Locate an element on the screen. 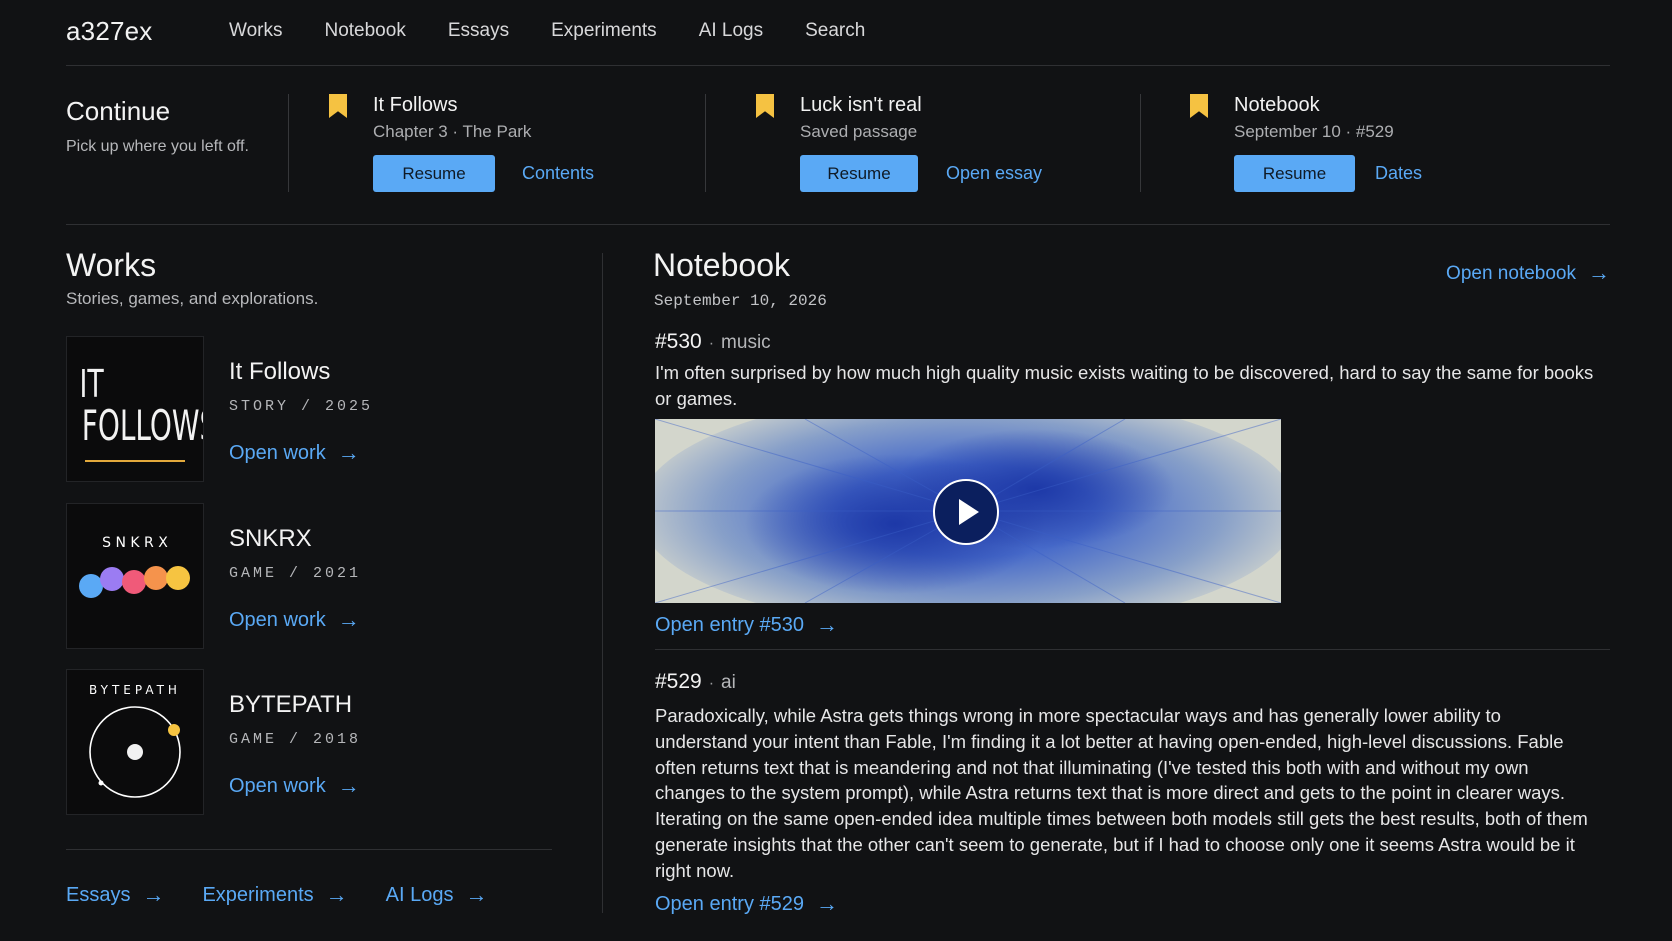 The width and height of the screenshot is (1672, 941). notebook-date: September 10, 2026 is located at coordinates (740, 301).